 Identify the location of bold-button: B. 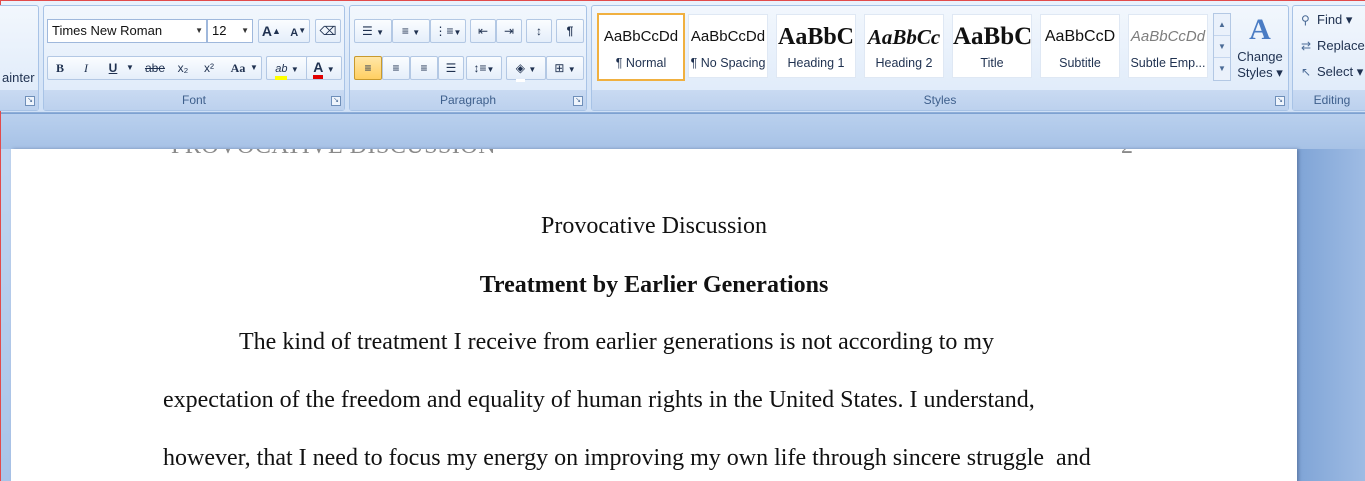
(60, 69).